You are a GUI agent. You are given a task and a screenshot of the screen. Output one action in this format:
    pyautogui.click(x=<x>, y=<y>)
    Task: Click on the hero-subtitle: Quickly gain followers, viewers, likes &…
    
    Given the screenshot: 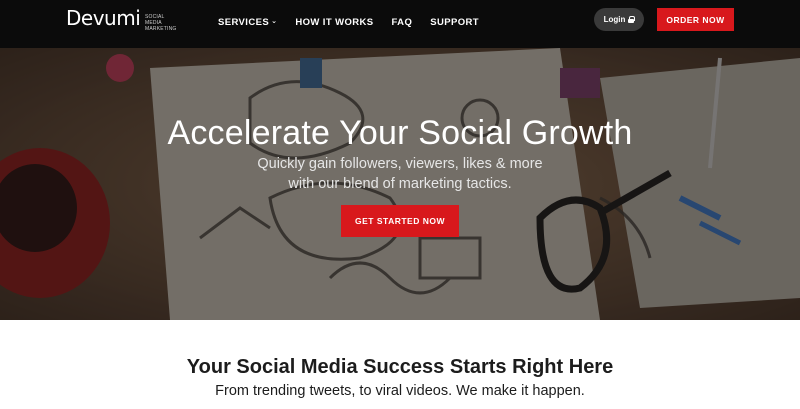 What is the action you would take?
    pyautogui.click(x=400, y=174)
    